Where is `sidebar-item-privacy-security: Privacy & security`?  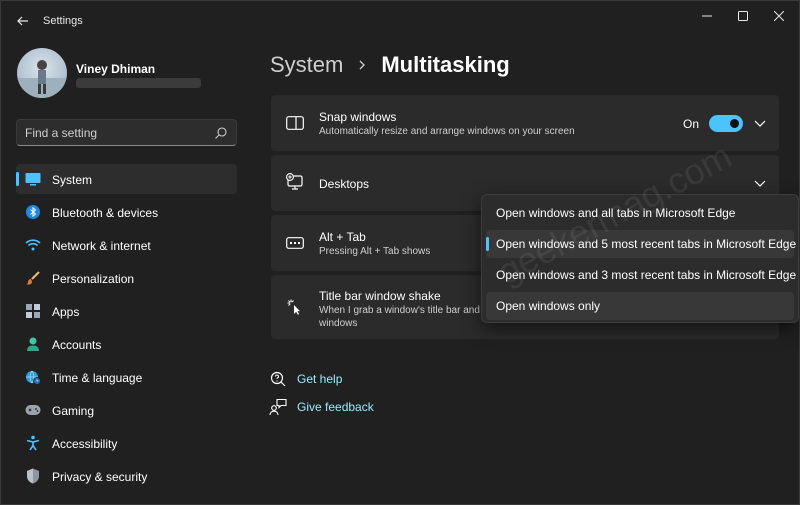 sidebar-item-privacy-security: Privacy & security is located at coordinates (126, 476).